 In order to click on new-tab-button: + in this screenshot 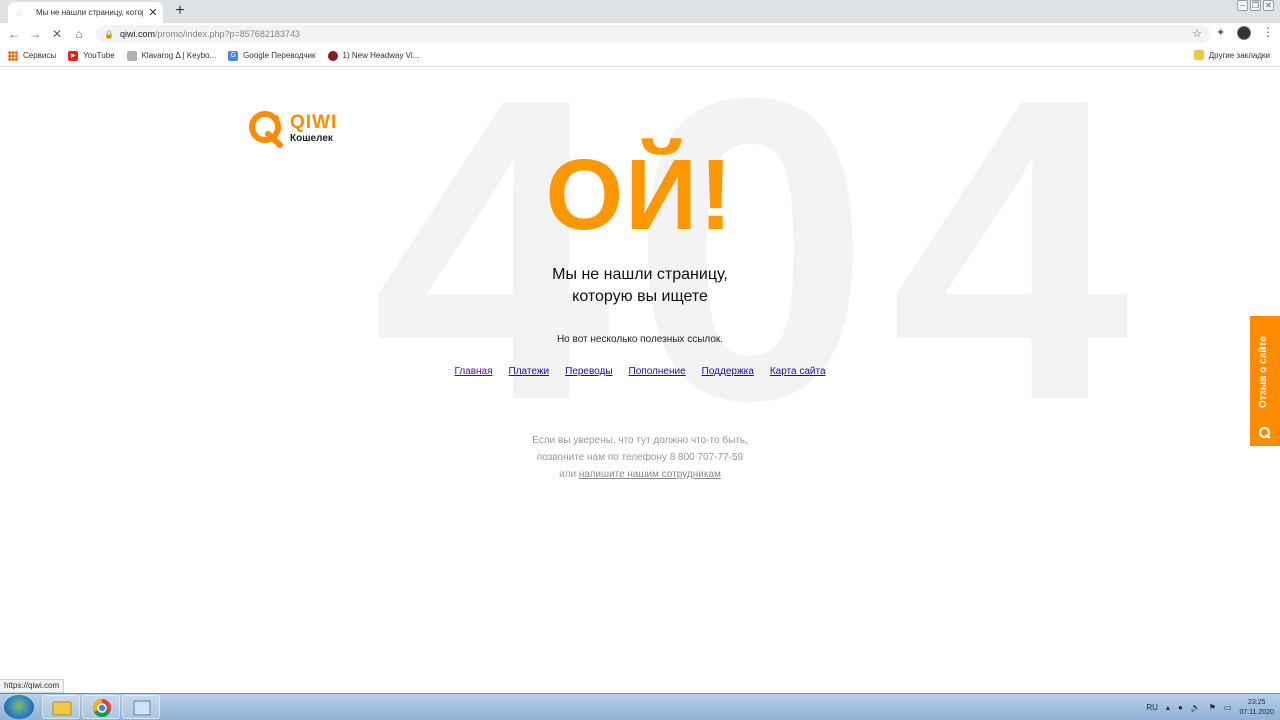, I will do `click(180, 11)`.